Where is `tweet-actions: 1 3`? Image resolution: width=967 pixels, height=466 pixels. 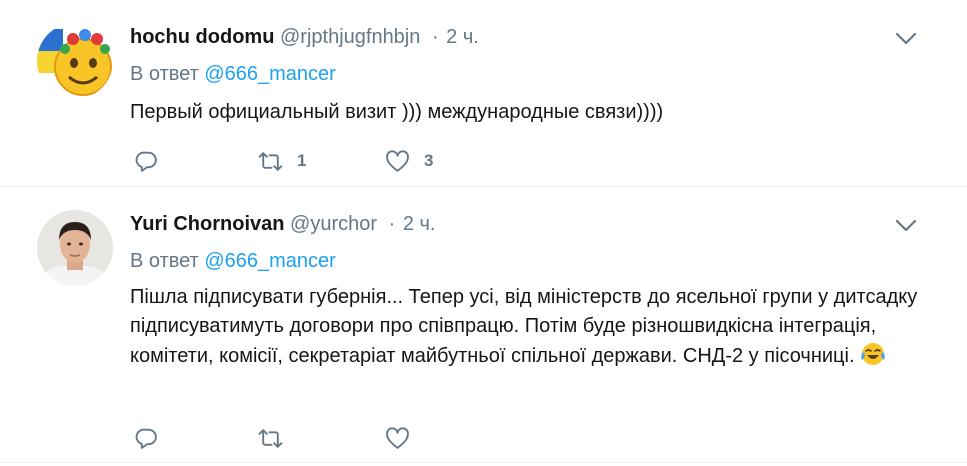 tweet-actions: 1 3 is located at coordinates (344, 161).